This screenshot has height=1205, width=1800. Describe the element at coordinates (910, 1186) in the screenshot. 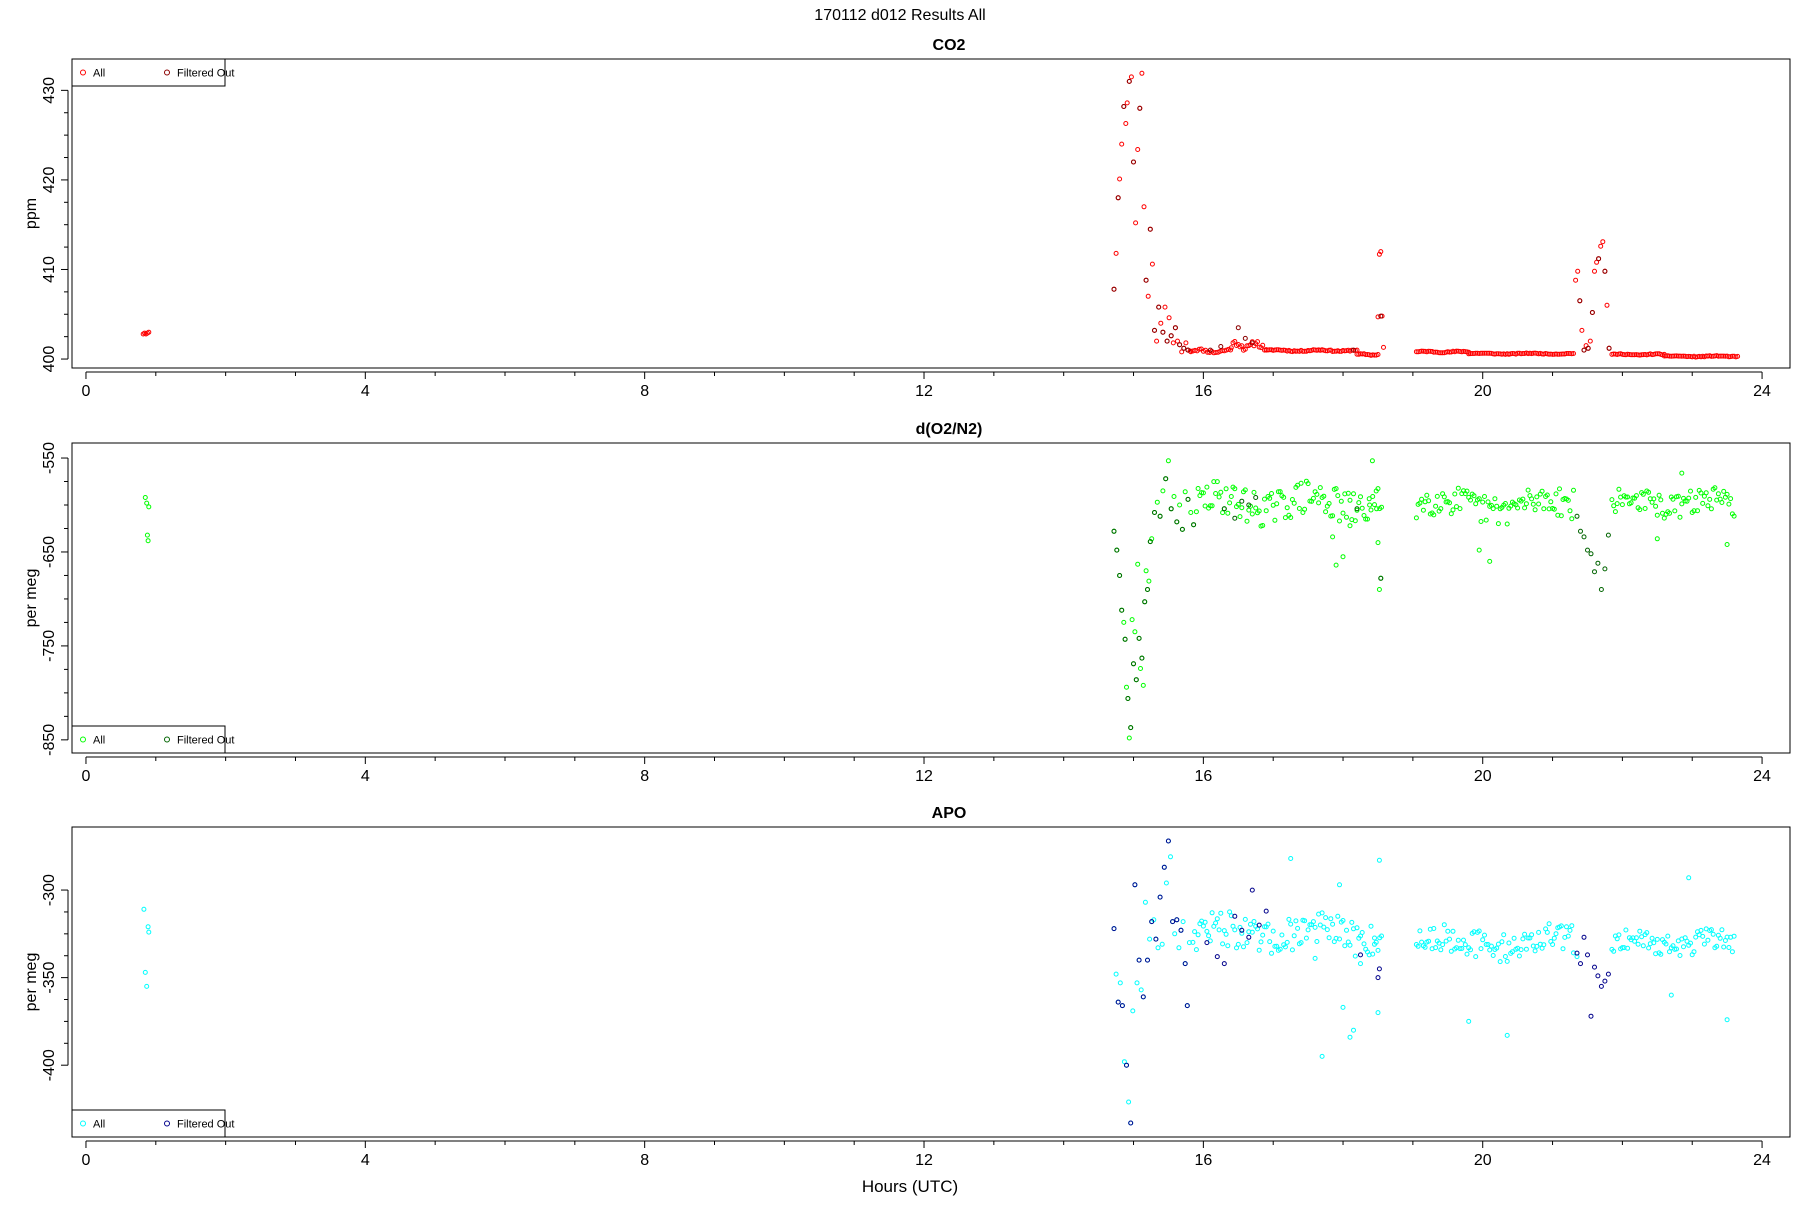

I see `x-axis-label: Hours (UTC)` at that location.